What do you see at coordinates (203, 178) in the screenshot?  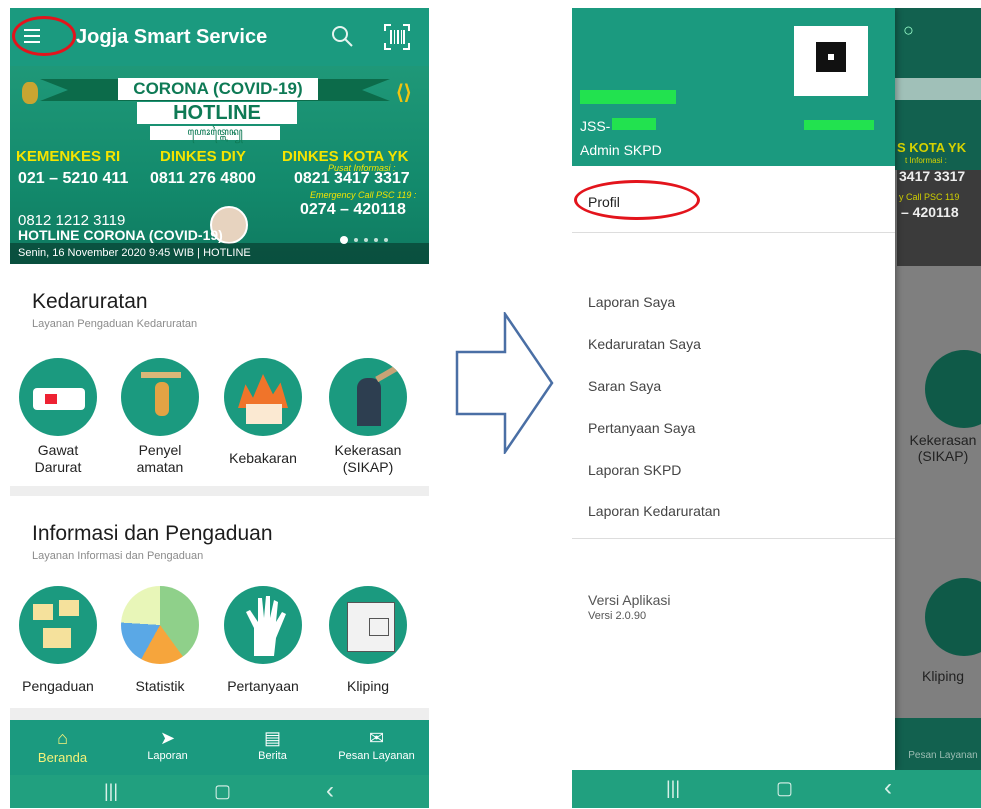 I see `contact-phone: 0811 276 4800` at bounding box center [203, 178].